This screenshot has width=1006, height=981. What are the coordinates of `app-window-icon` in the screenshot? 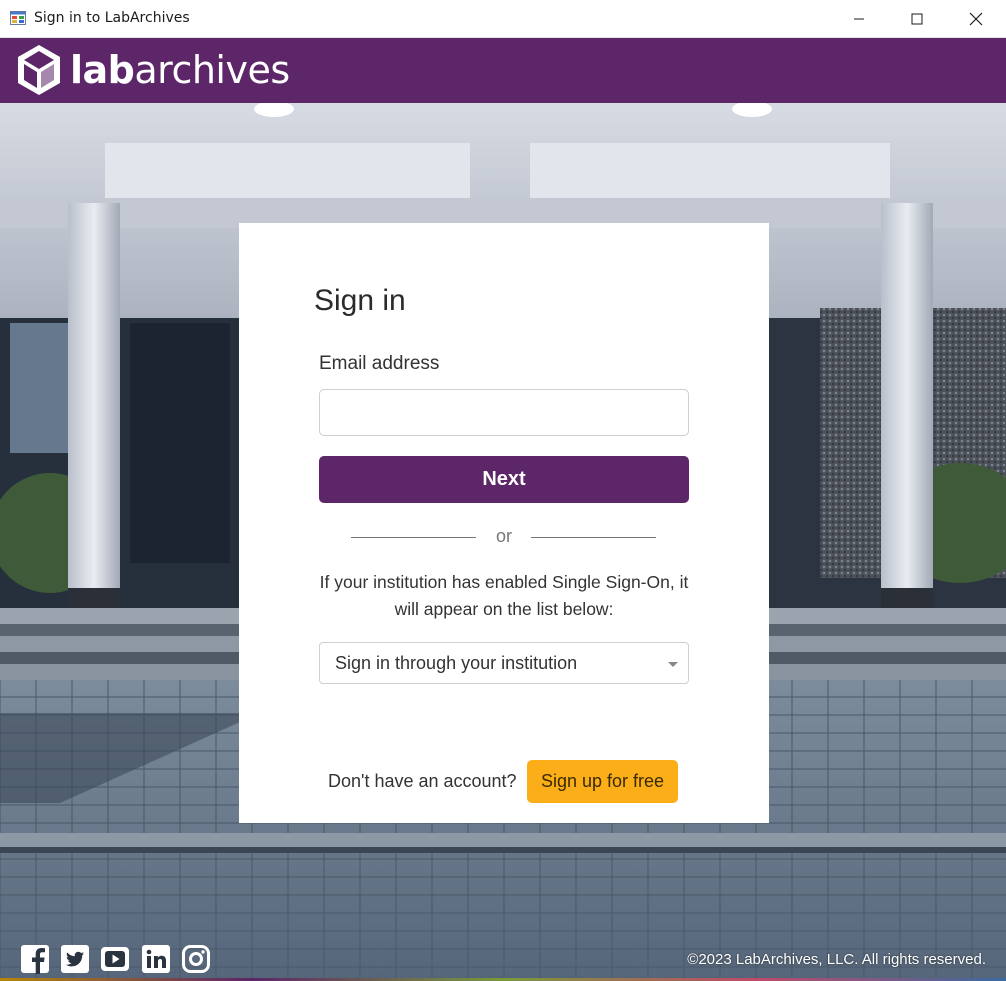 It's located at (18, 18).